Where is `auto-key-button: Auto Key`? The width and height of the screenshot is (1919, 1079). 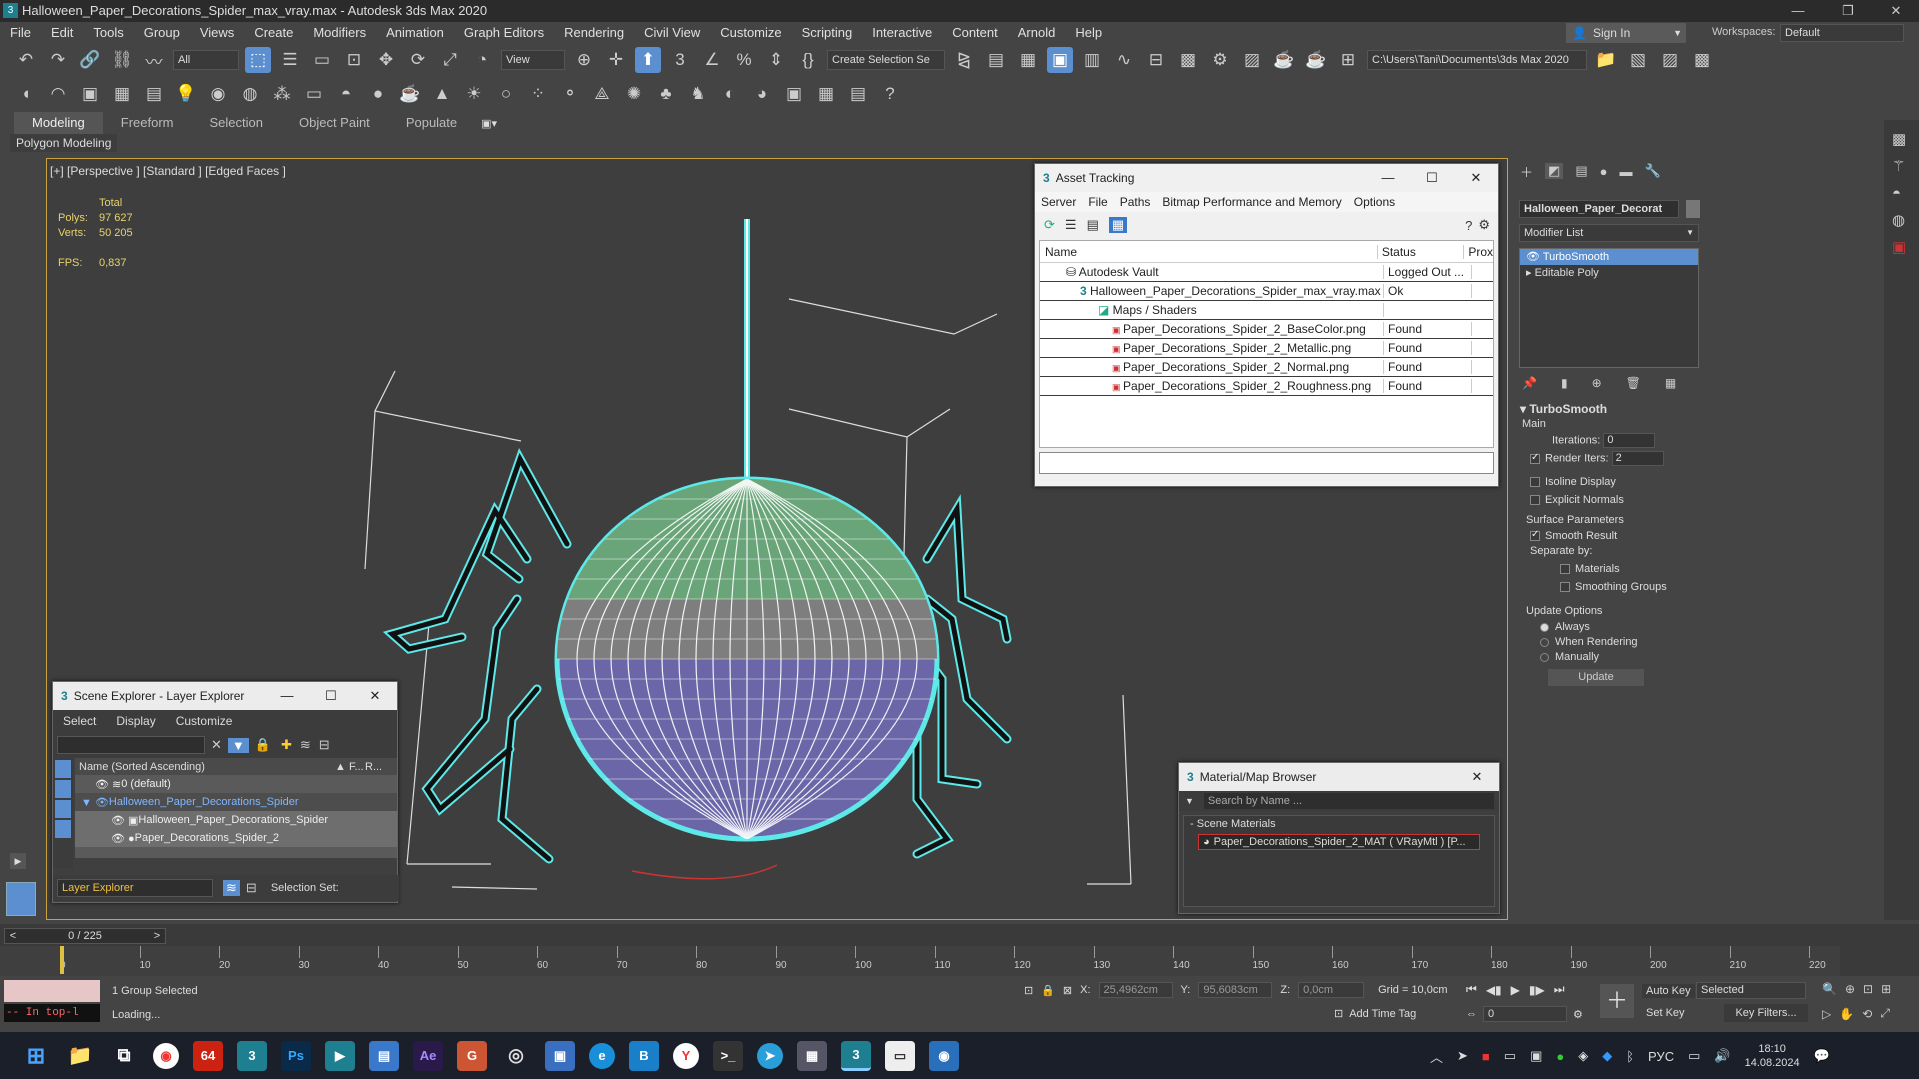
auto-key-button: Auto Key is located at coordinates (1668, 991).